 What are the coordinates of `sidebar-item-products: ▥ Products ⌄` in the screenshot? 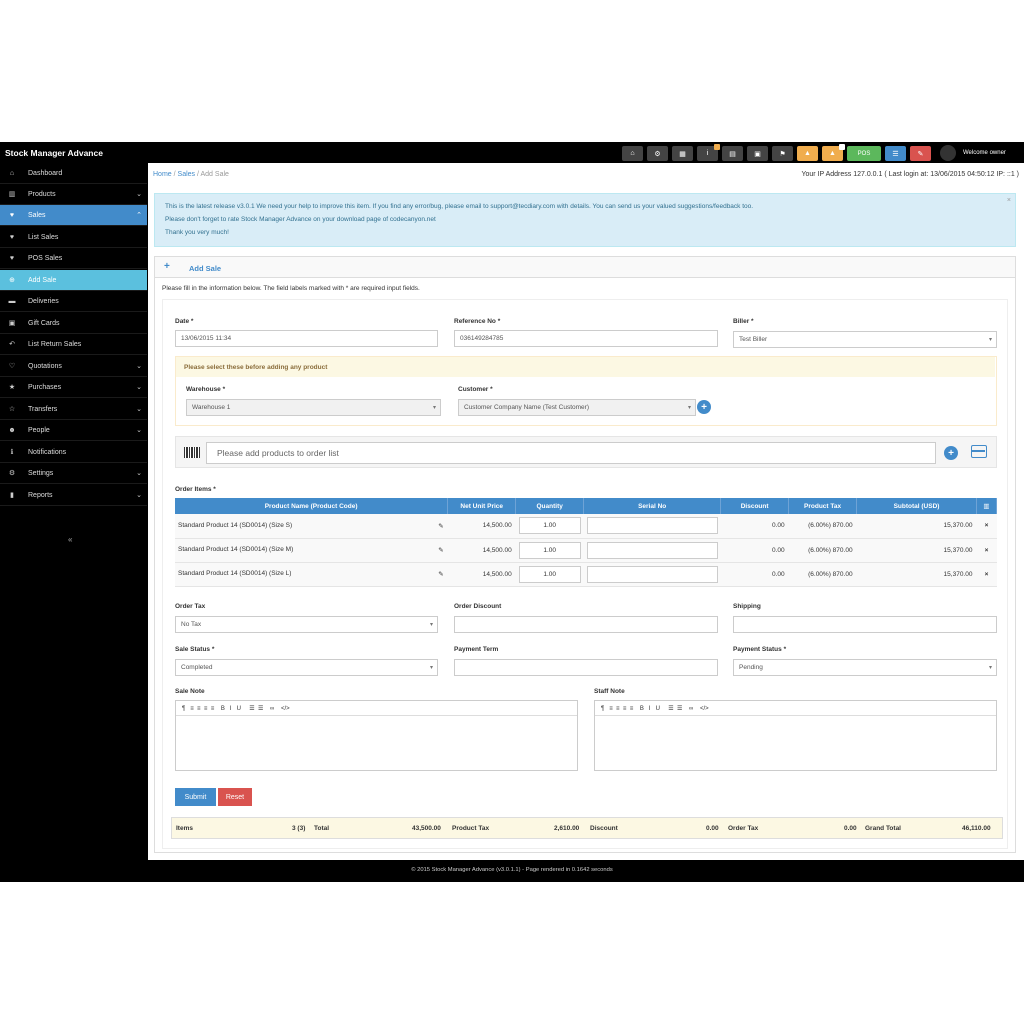 It's located at (73, 194).